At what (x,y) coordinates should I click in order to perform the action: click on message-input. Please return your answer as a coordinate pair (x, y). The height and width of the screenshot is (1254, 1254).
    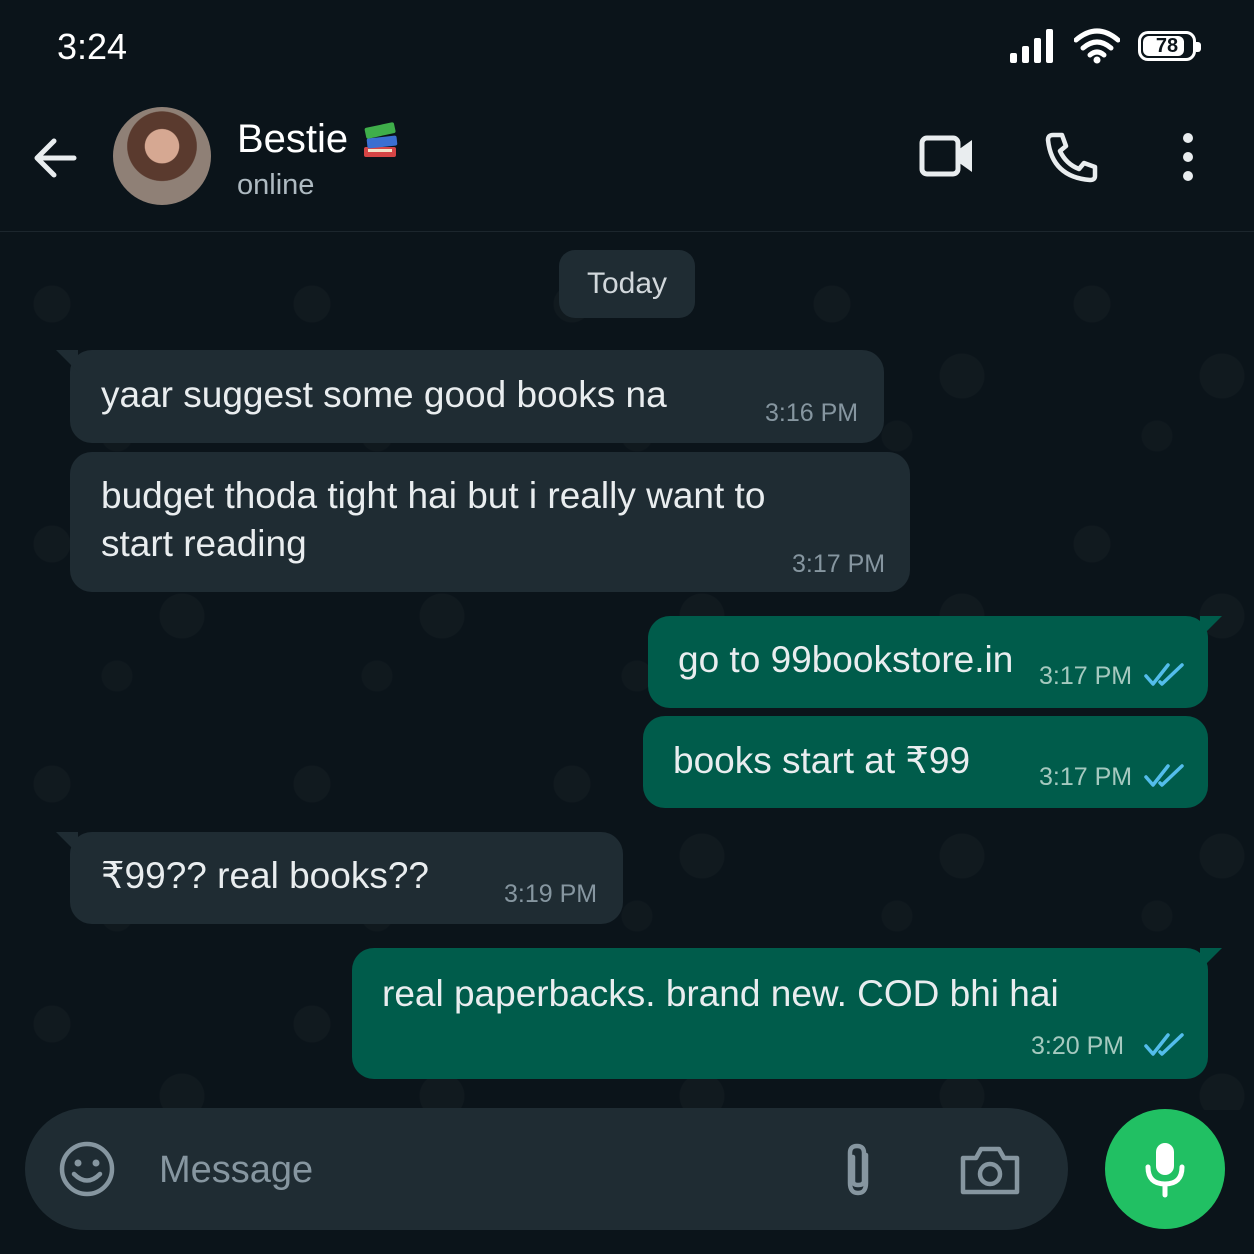
    Looking at the image, I should click on (479, 1170).